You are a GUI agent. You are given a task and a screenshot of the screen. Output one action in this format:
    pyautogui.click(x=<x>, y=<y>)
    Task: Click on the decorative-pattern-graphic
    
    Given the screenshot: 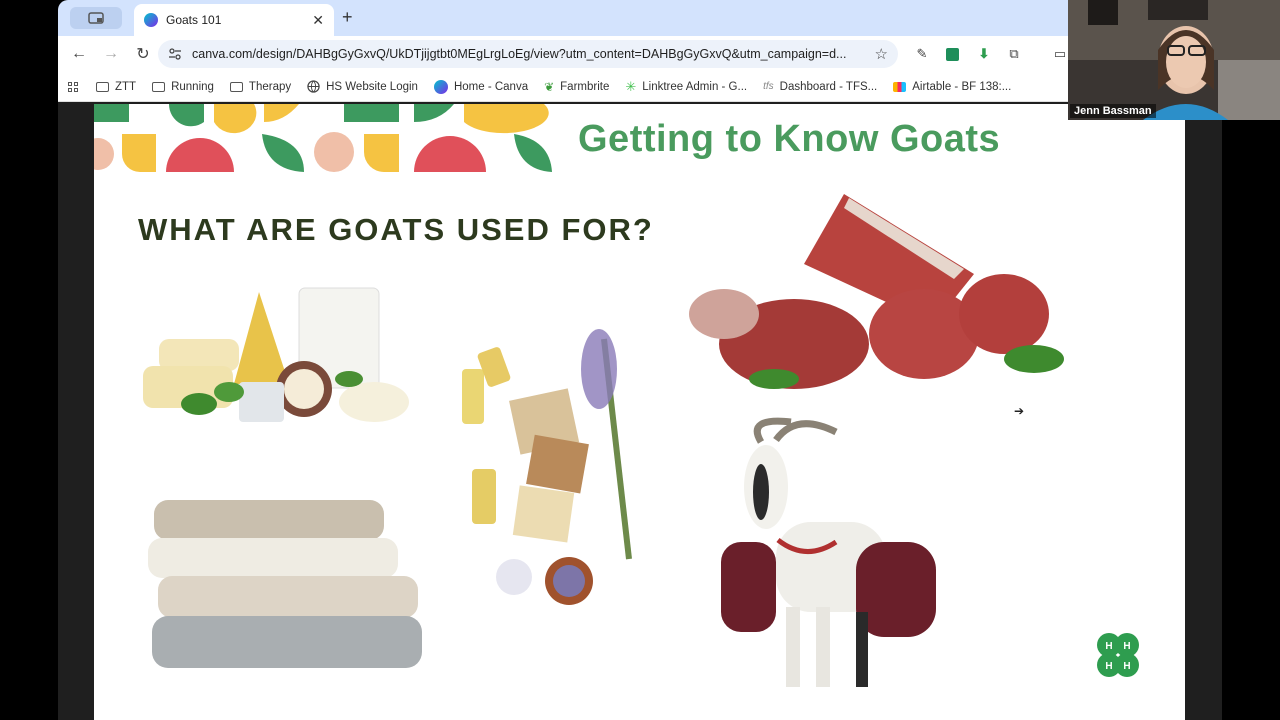 What is the action you would take?
    pyautogui.click(x=323, y=138)
    